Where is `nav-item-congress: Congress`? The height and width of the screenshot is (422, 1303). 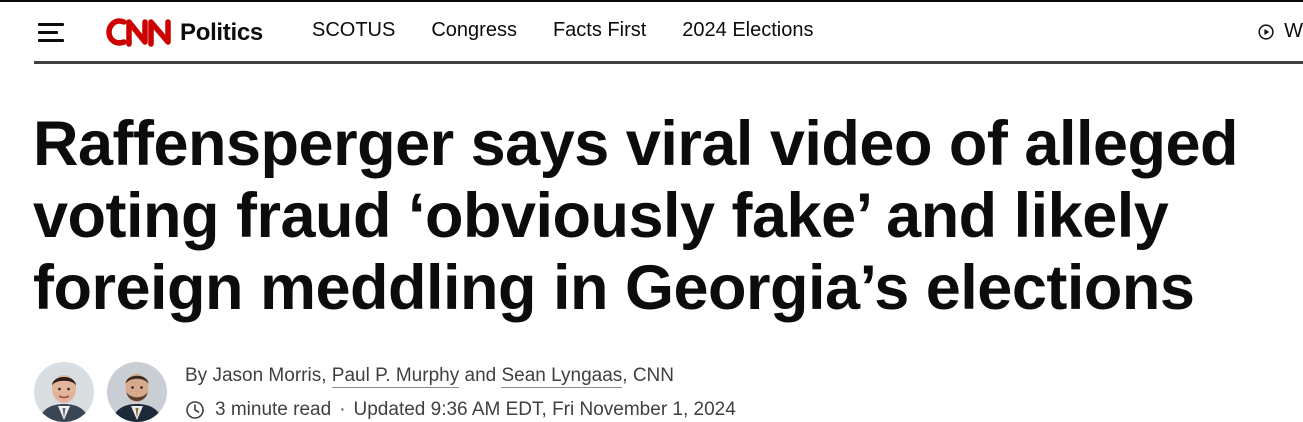
nav-item-congress: Congress is located at coordinates (474, 30).